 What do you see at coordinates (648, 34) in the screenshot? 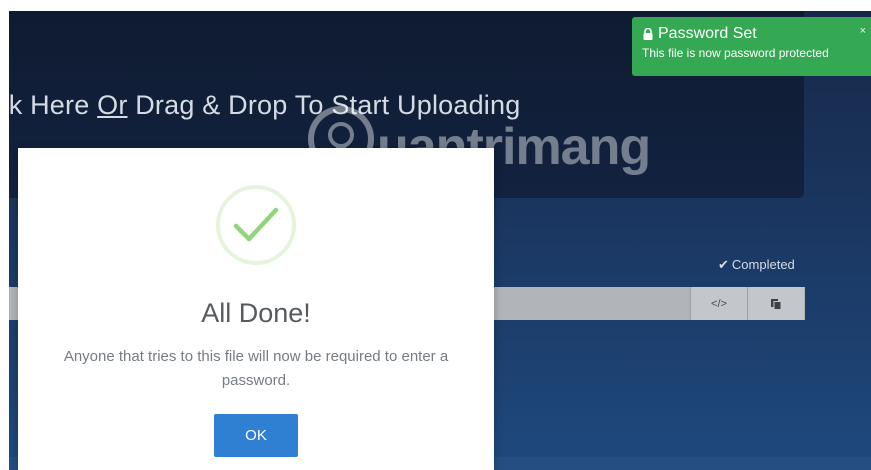
I see `lock-icon` at bounding box center [648, 34].